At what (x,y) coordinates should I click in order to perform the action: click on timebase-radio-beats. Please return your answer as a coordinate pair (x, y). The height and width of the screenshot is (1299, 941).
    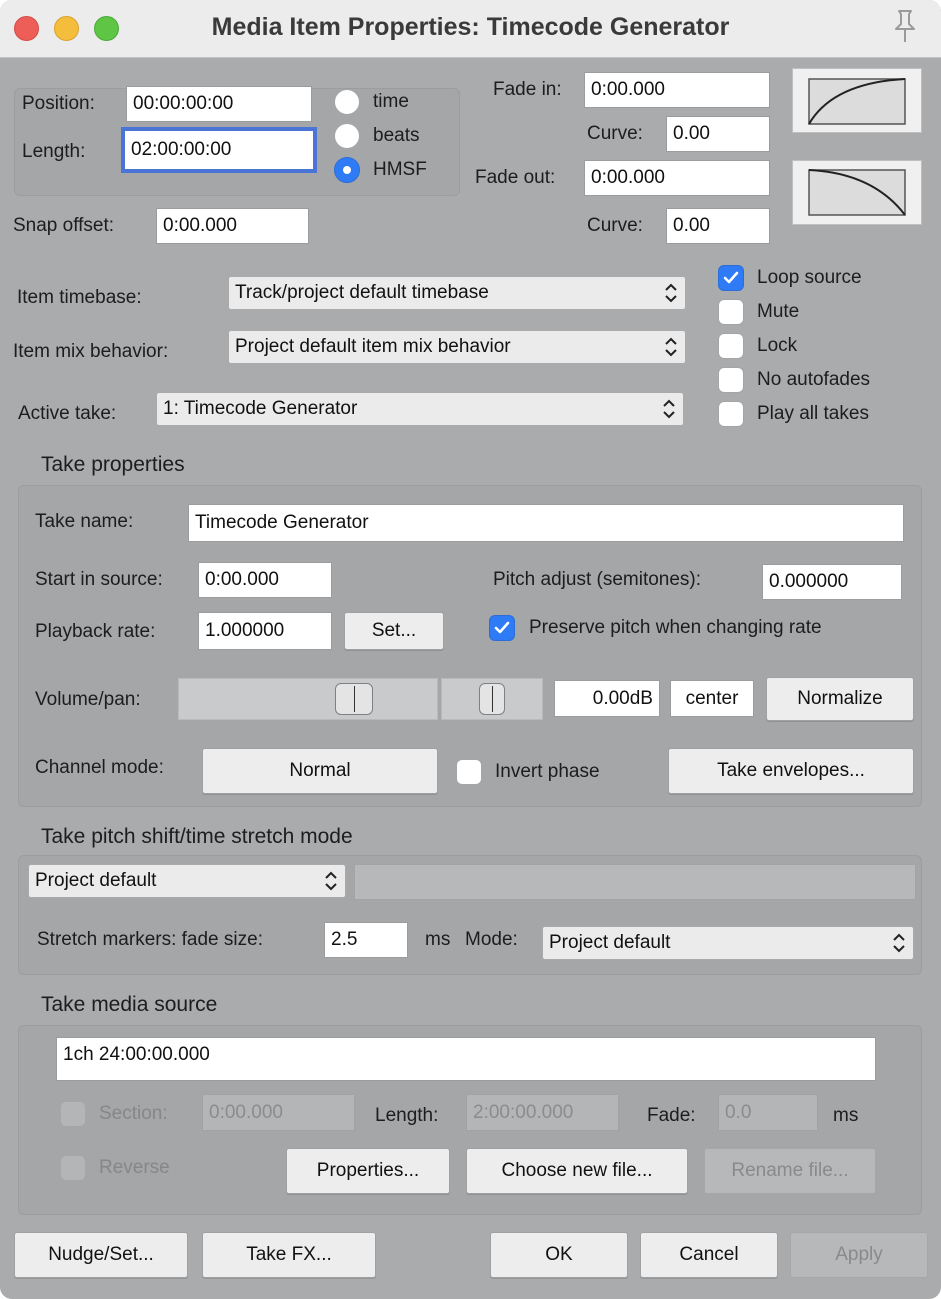
    Looking at the image, I should click on (347, 136).